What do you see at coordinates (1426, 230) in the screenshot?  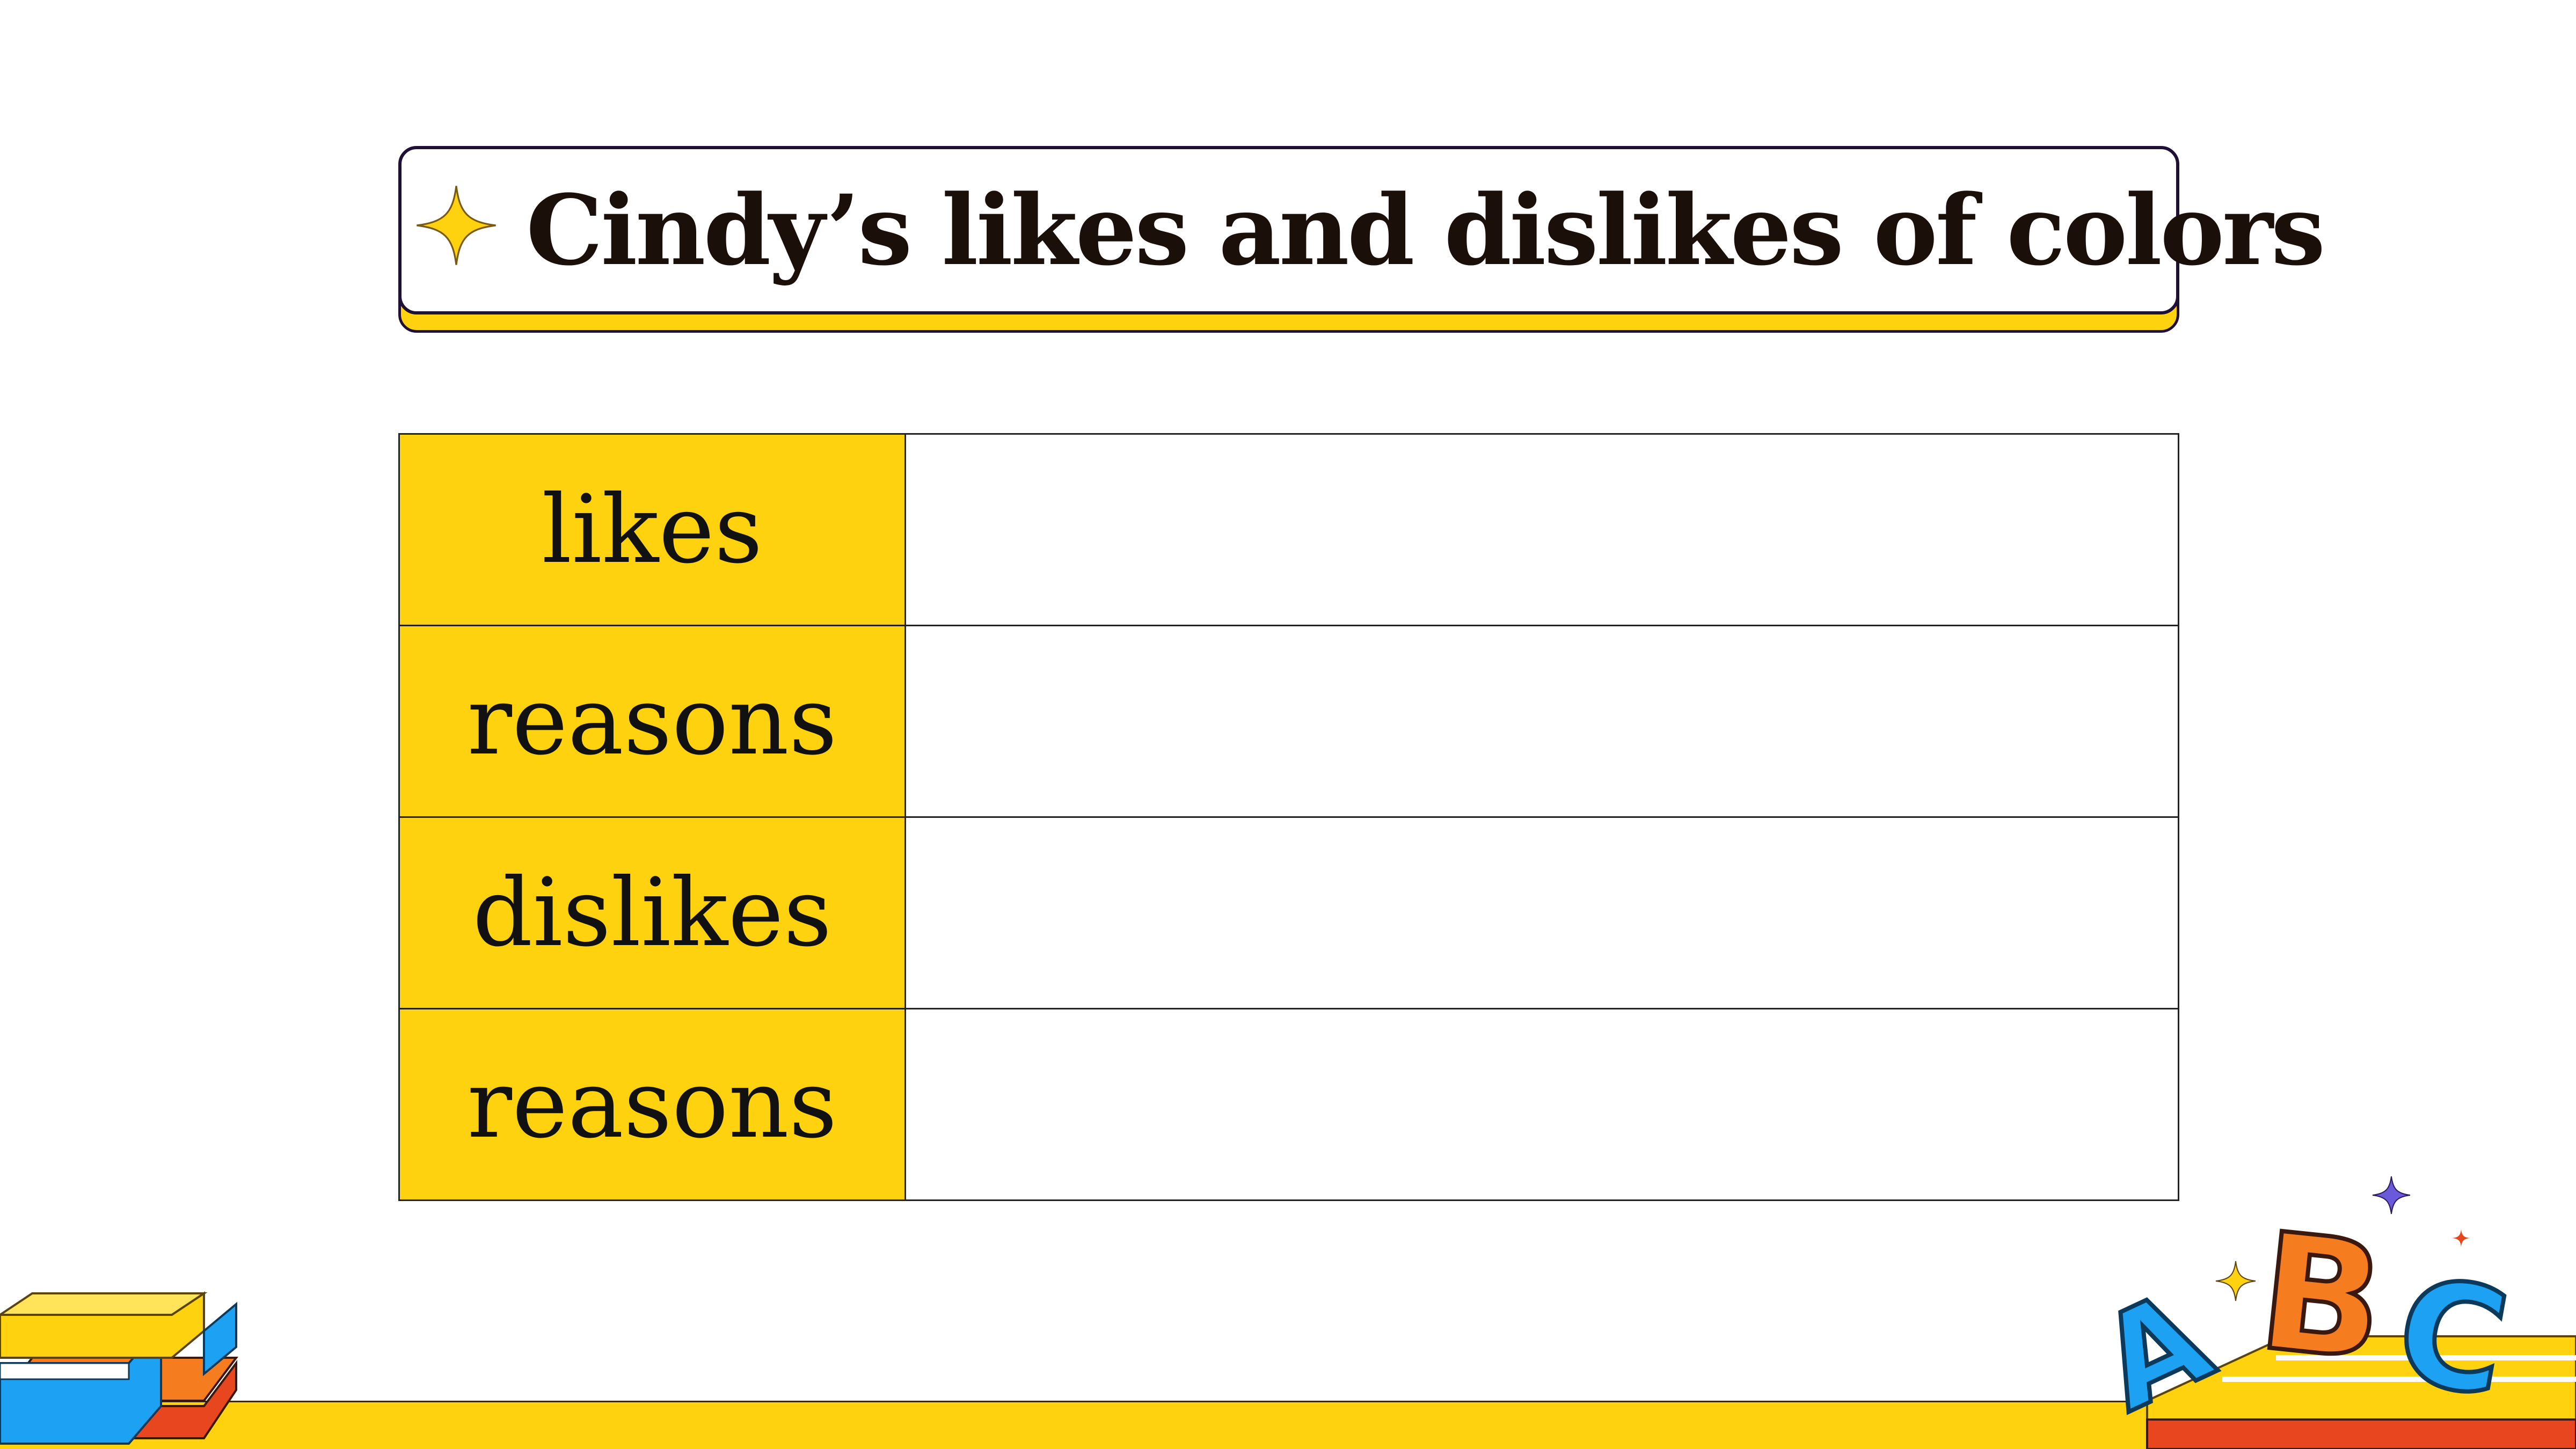 I see `page-title: Cindy’s likes and dislikes of colors` at bounding box center [1426, 230].